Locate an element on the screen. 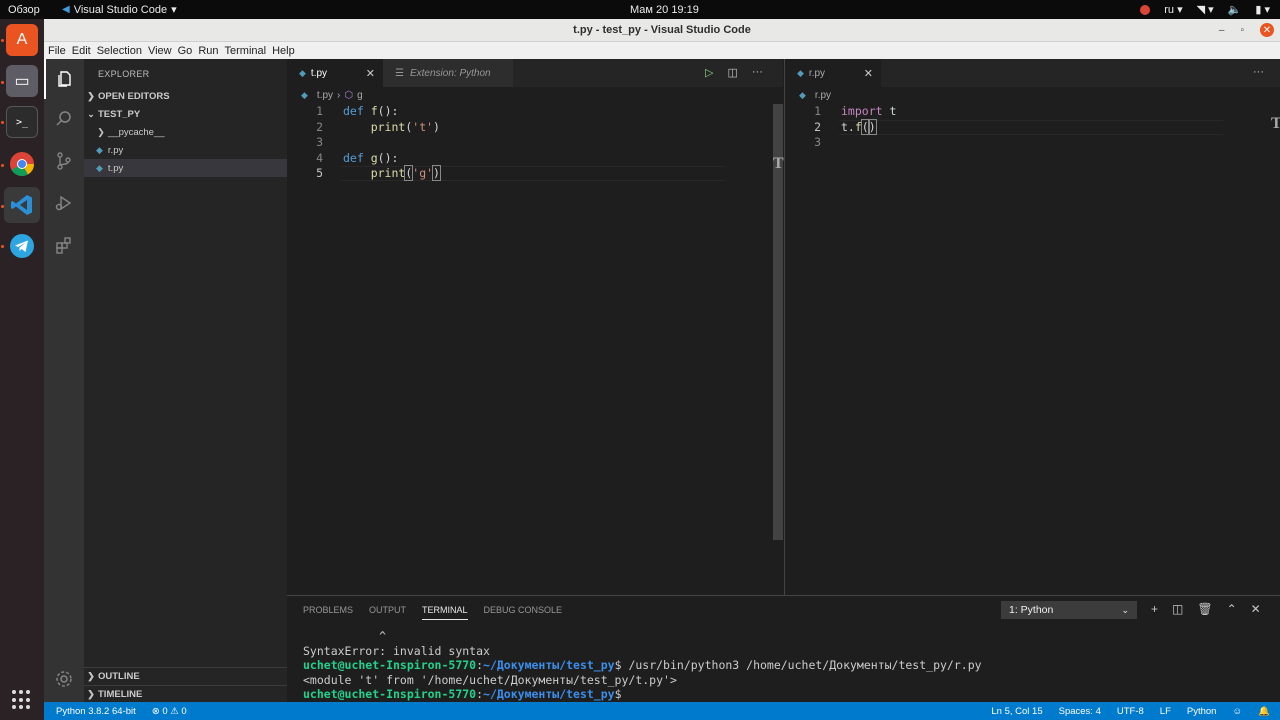  chrome-indicator-icon is located at coordinates (1145, 9).